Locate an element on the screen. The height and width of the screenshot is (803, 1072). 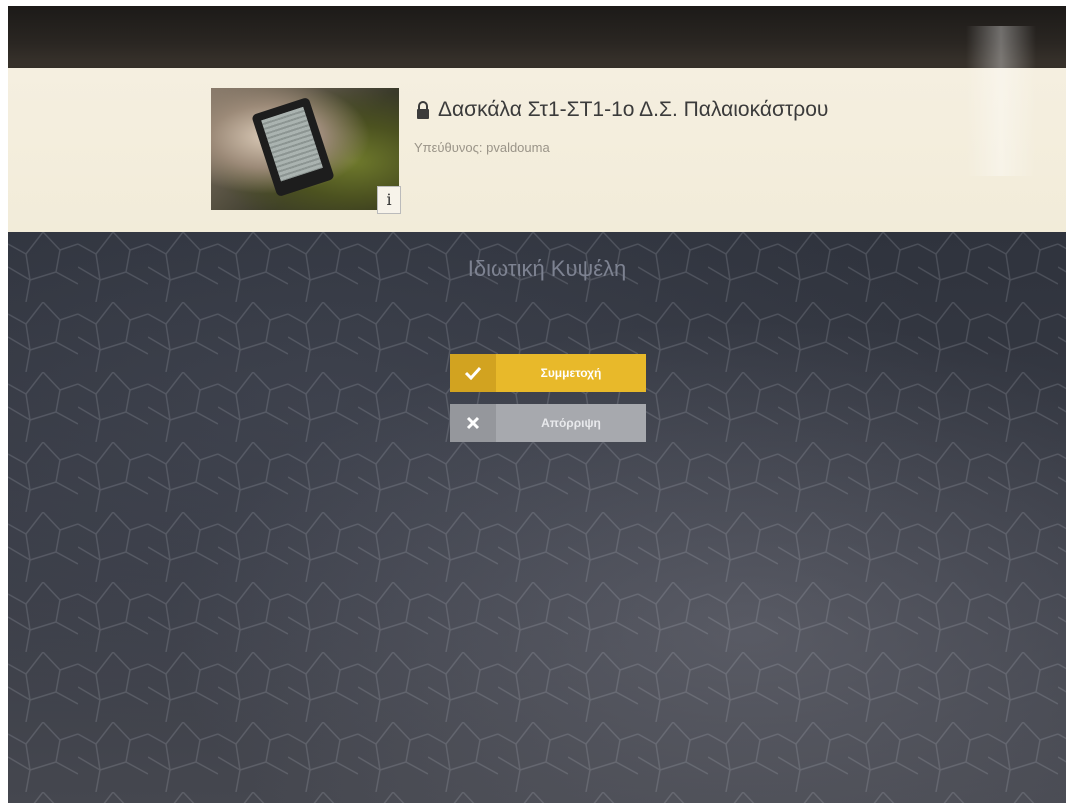
hive-thumbnail is located at coordinates (305, 149).